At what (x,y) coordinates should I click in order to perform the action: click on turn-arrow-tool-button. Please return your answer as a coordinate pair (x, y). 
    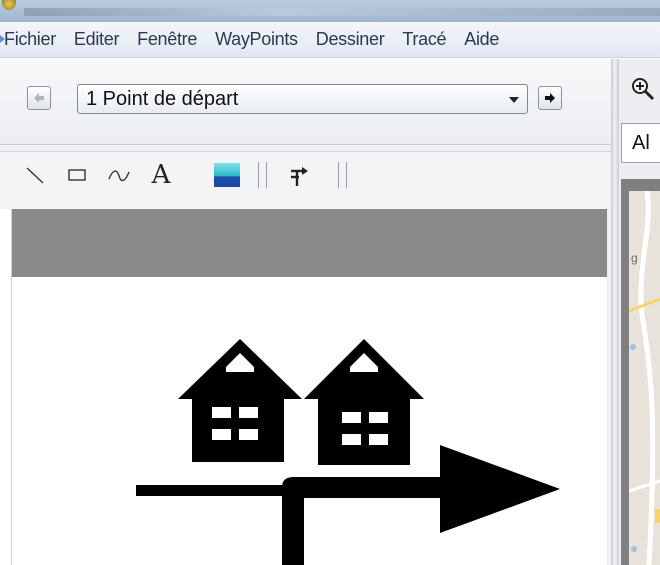
    Looking at the image, I should click on (299, 175).